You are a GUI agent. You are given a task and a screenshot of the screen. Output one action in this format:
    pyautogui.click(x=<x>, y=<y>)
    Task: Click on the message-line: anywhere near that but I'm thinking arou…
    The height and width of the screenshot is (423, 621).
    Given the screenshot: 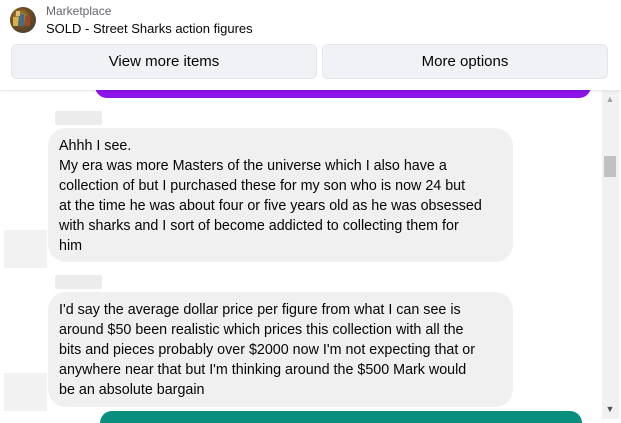 What is the action you would take?
    pyautogui.click(x=263, y=370)
    